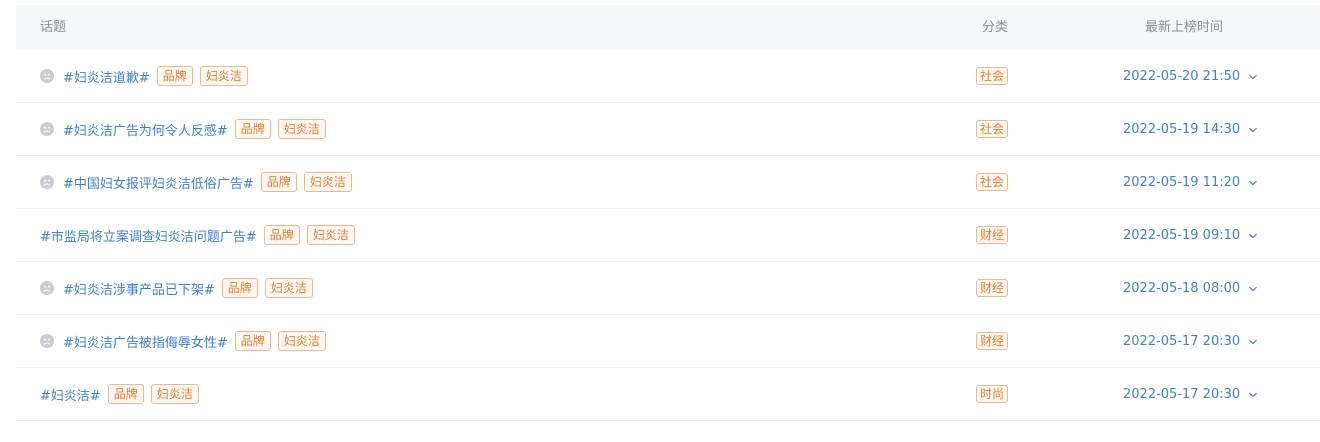 The width and height of the screenshot is (1320, 442). I want to click on time-value: 2022-05-20 21:50, so click(1182, 76).